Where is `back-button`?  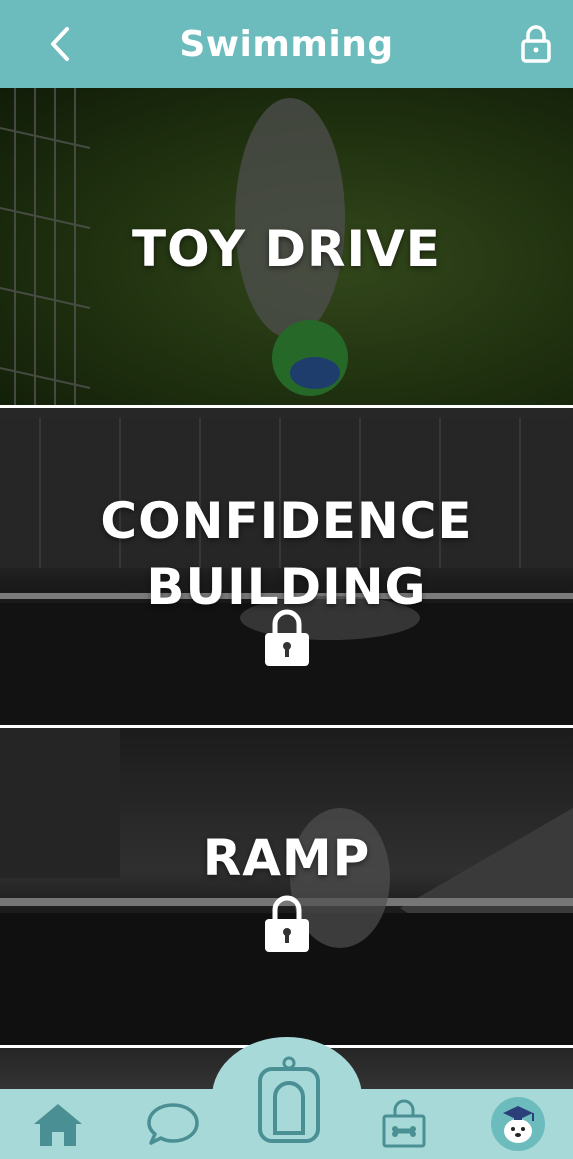
back-button is located at coordinates (60, 44).